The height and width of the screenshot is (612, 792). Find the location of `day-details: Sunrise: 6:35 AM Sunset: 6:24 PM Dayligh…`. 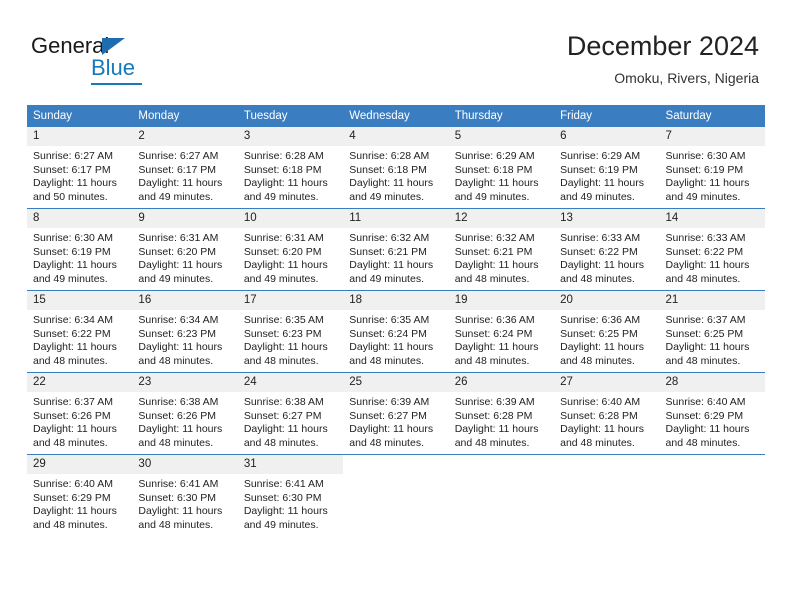

day-details: Sunrise: 6:35 AM Sunset: 6:24 PM Dayligh… is located at coordinates (395, 341).